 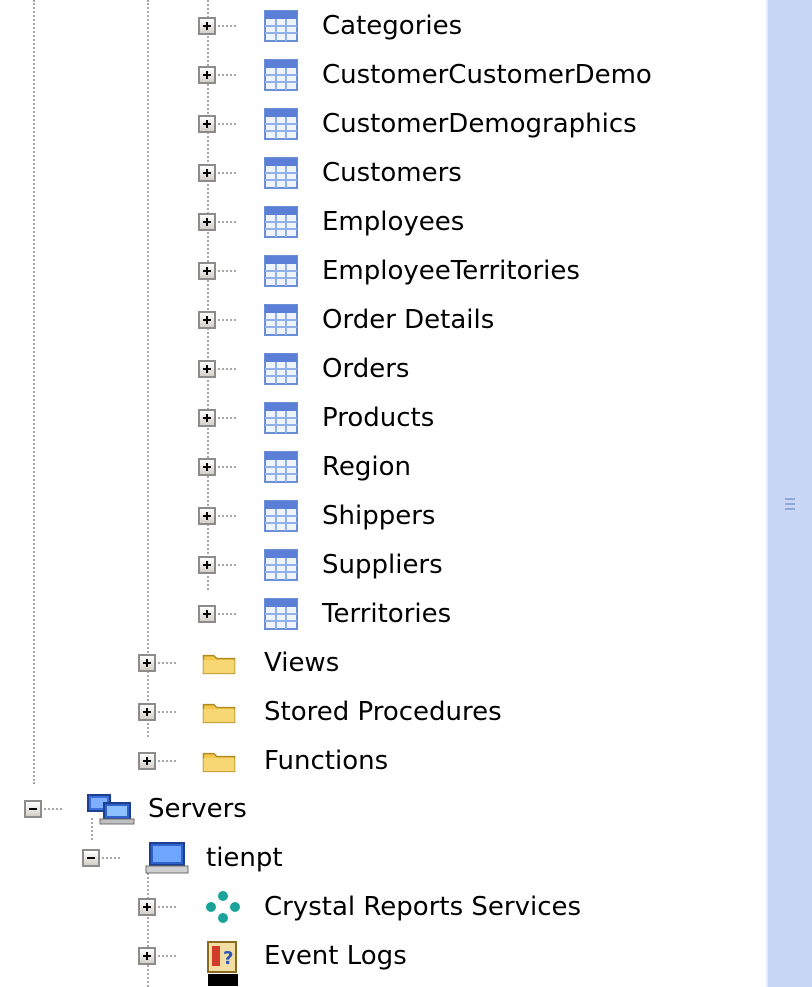 What do you see at coordinates (335, 956) in the screenshot?
I see `tree-item-label: Event Logs` at bounding box center [335, 956].